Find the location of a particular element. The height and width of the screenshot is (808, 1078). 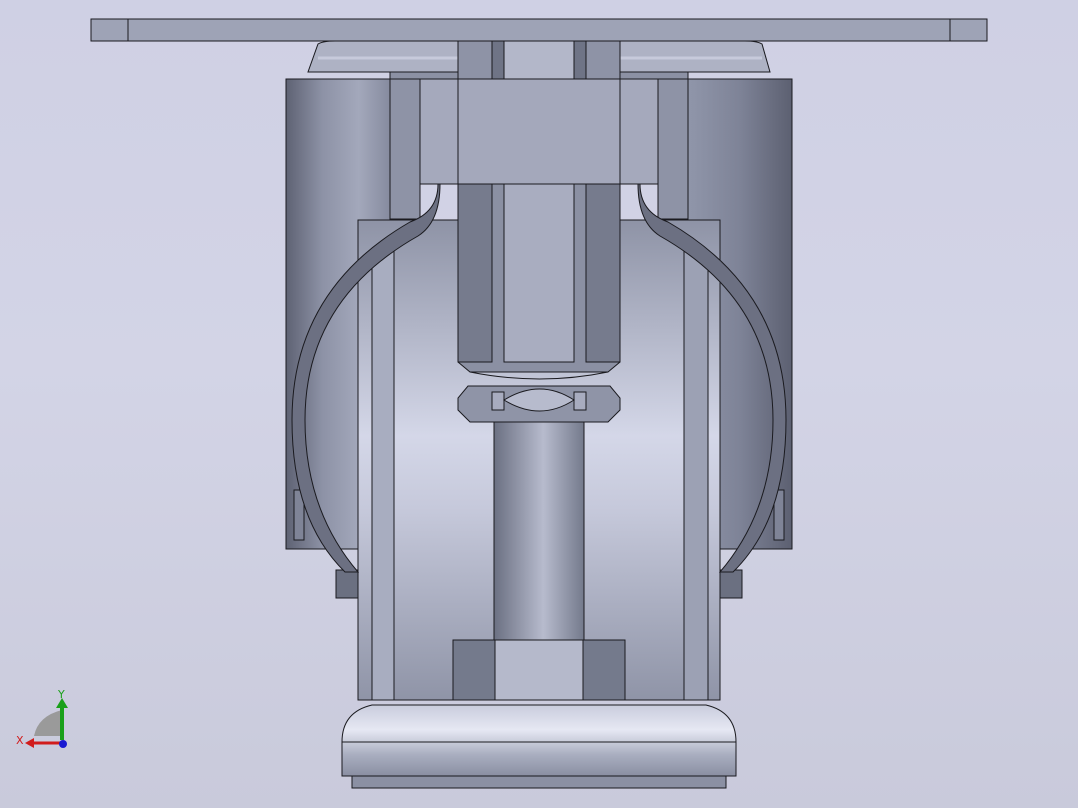

triad-quadrant-shape is located at coordinates (48, 723).